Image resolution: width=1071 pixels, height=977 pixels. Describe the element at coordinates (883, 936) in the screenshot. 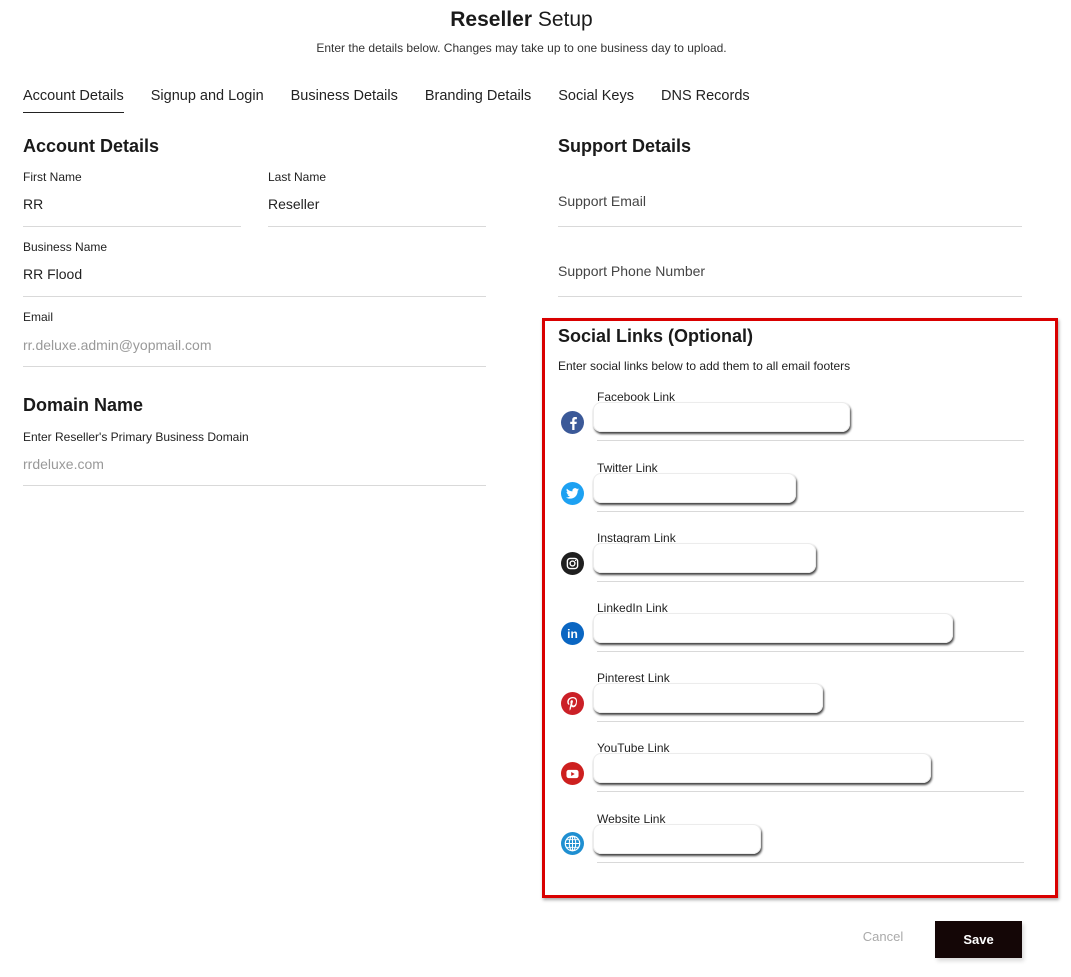

I see `cancel-button: Cancel` at that location.